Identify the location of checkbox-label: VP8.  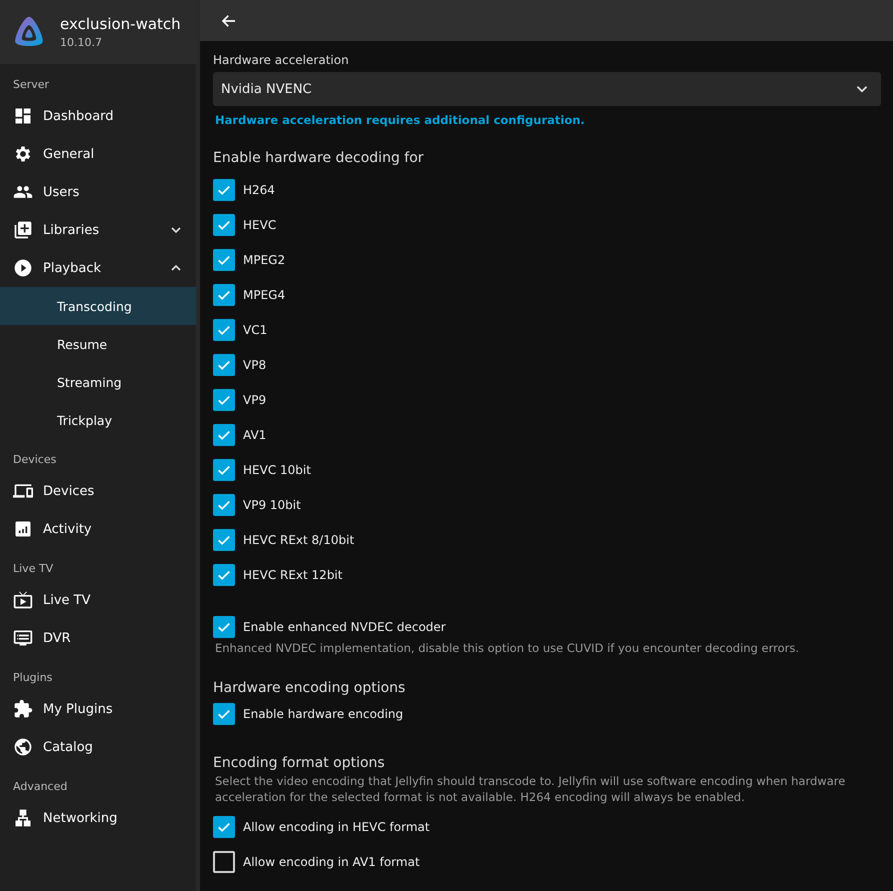
(254, 365).